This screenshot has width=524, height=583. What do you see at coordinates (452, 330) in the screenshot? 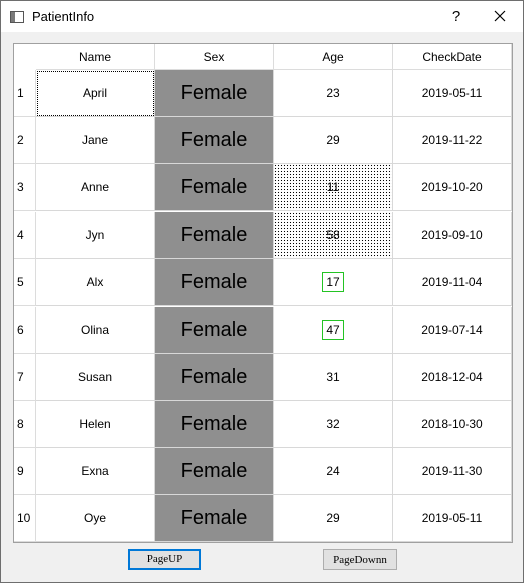
I see `checkdate-cell: 2019-07-14` at bounding box center [452, 330].